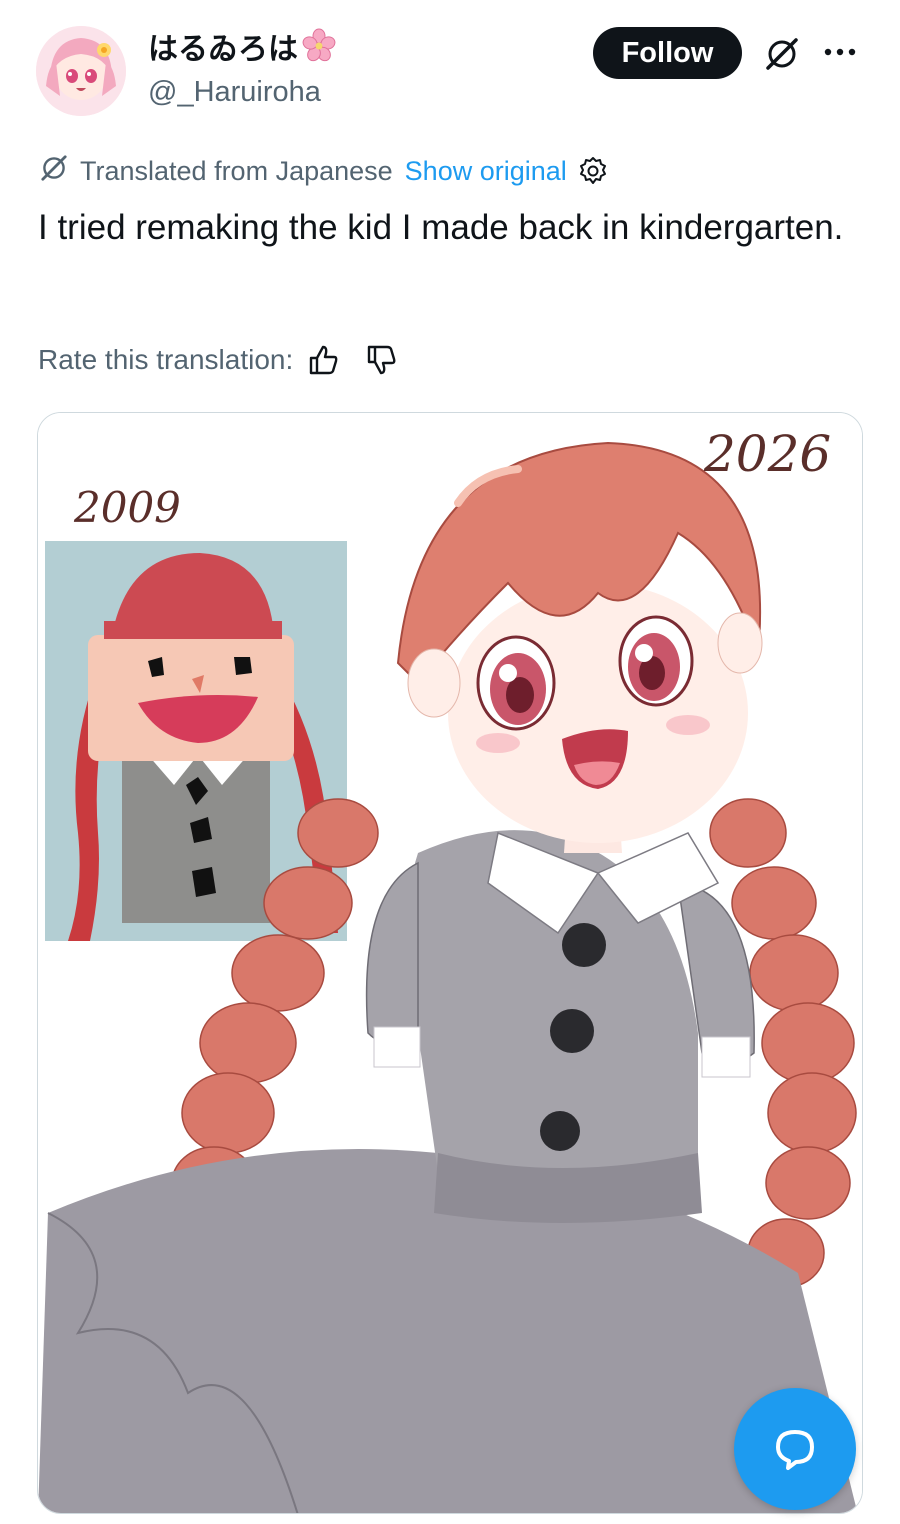 Image resolution: width=900 pixels, height=1524 pixels. I want to click on gear-icon, so click(592, 170).